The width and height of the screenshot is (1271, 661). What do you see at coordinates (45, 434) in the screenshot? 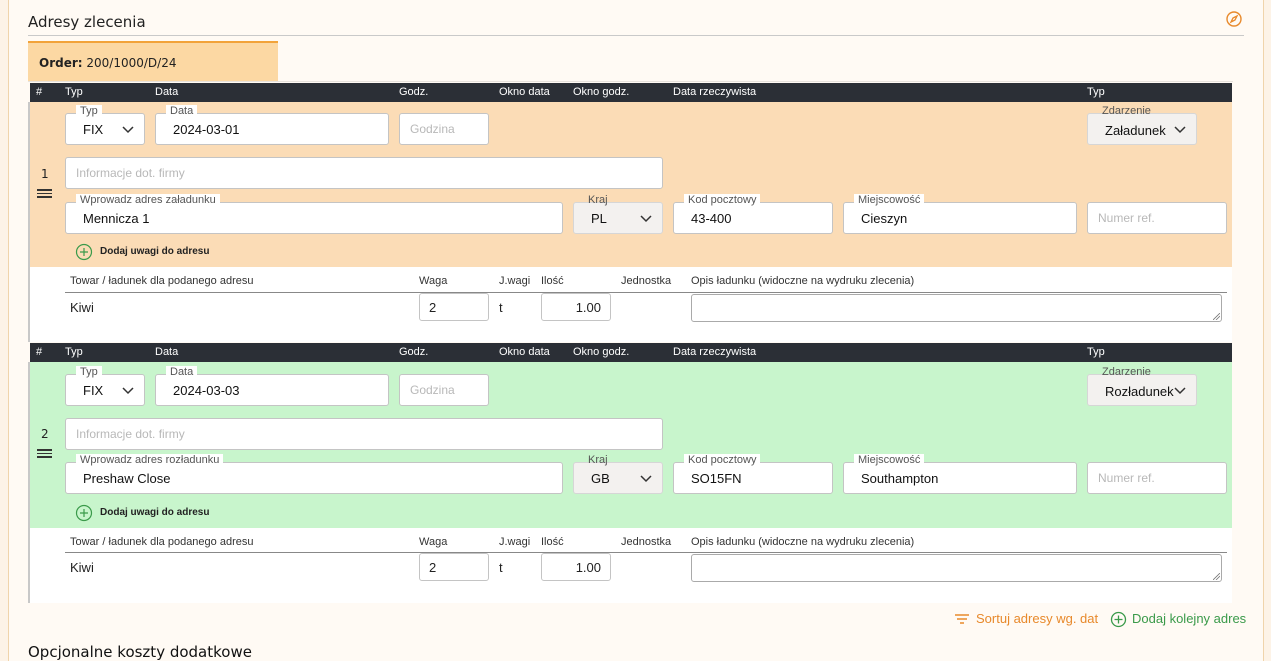
I see `address-index: 2` at bounding box center [45, 434].